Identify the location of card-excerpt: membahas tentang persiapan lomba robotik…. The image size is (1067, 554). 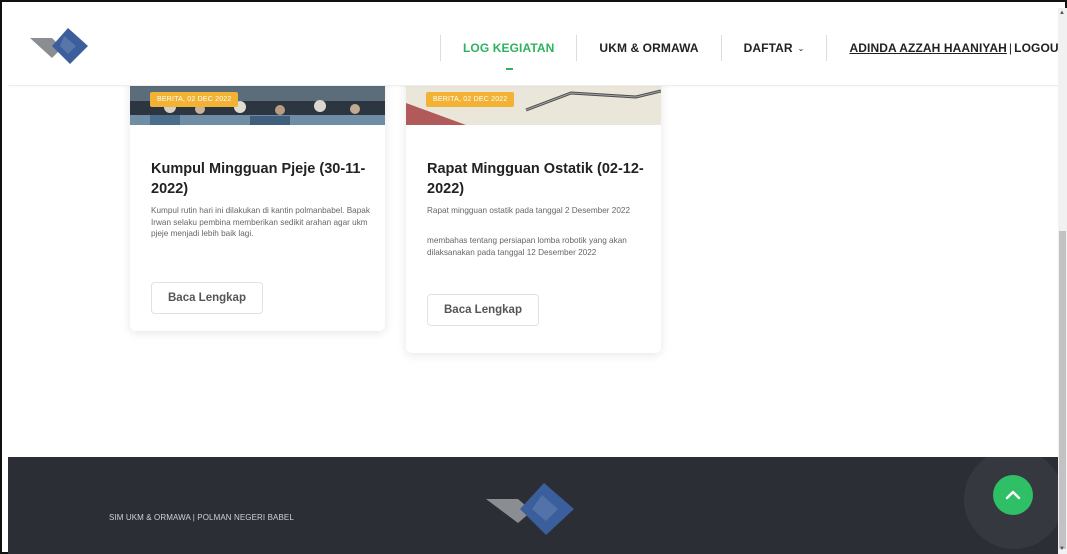
(527, 246).